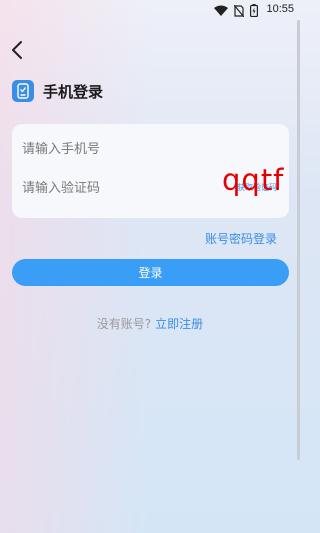  I want to click on scrollbar, so click(298, 240).